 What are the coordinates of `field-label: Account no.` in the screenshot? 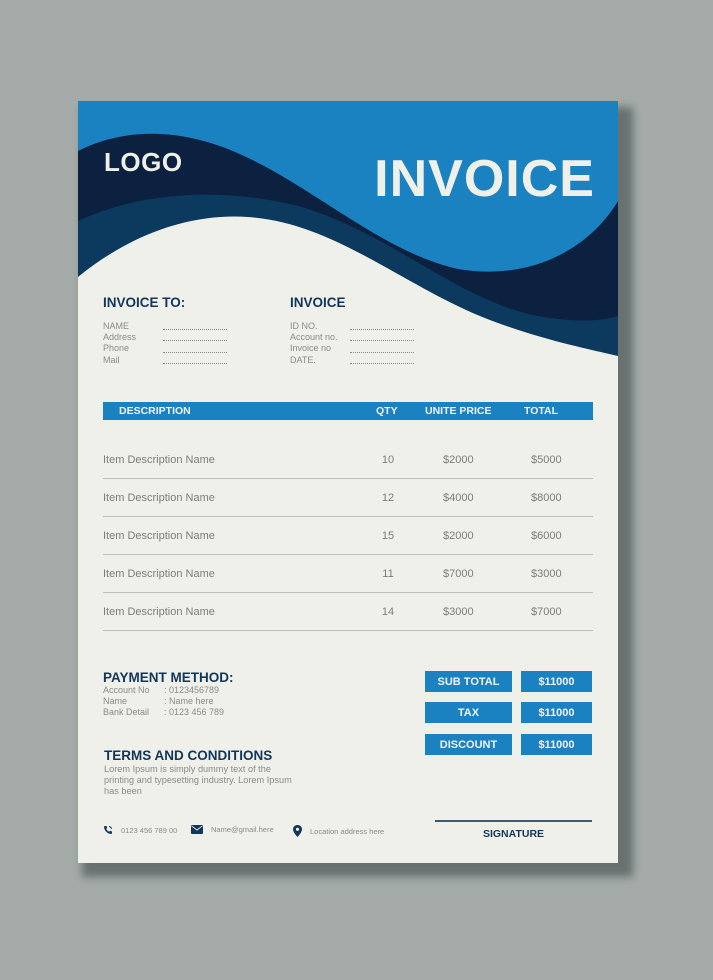 It's located at (314, 337).